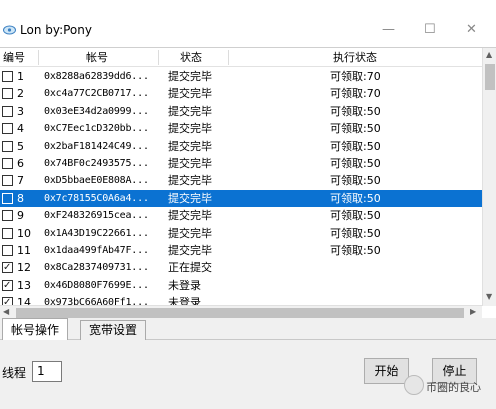 The height and width of the screenshot is (409, 496). I want to click on tab-account-ops: 帐号操作, so click(35, 329).